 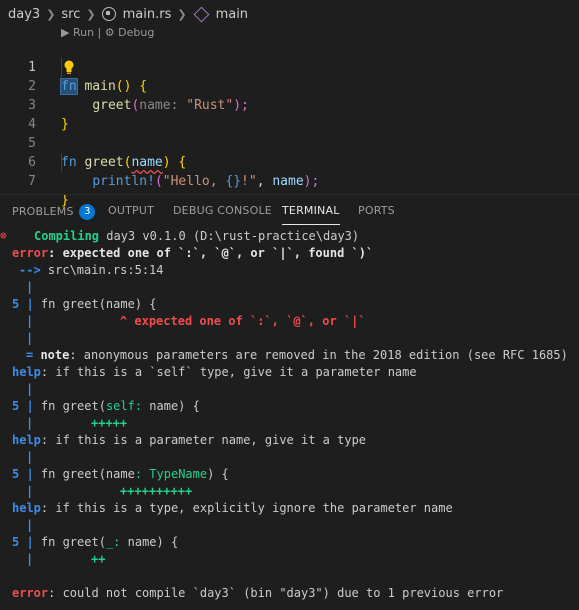 What do you see at coordinates (232, 14) in the screenshot?
I see `breadcrumb-symbol: main` at bounding box center [232, 14].